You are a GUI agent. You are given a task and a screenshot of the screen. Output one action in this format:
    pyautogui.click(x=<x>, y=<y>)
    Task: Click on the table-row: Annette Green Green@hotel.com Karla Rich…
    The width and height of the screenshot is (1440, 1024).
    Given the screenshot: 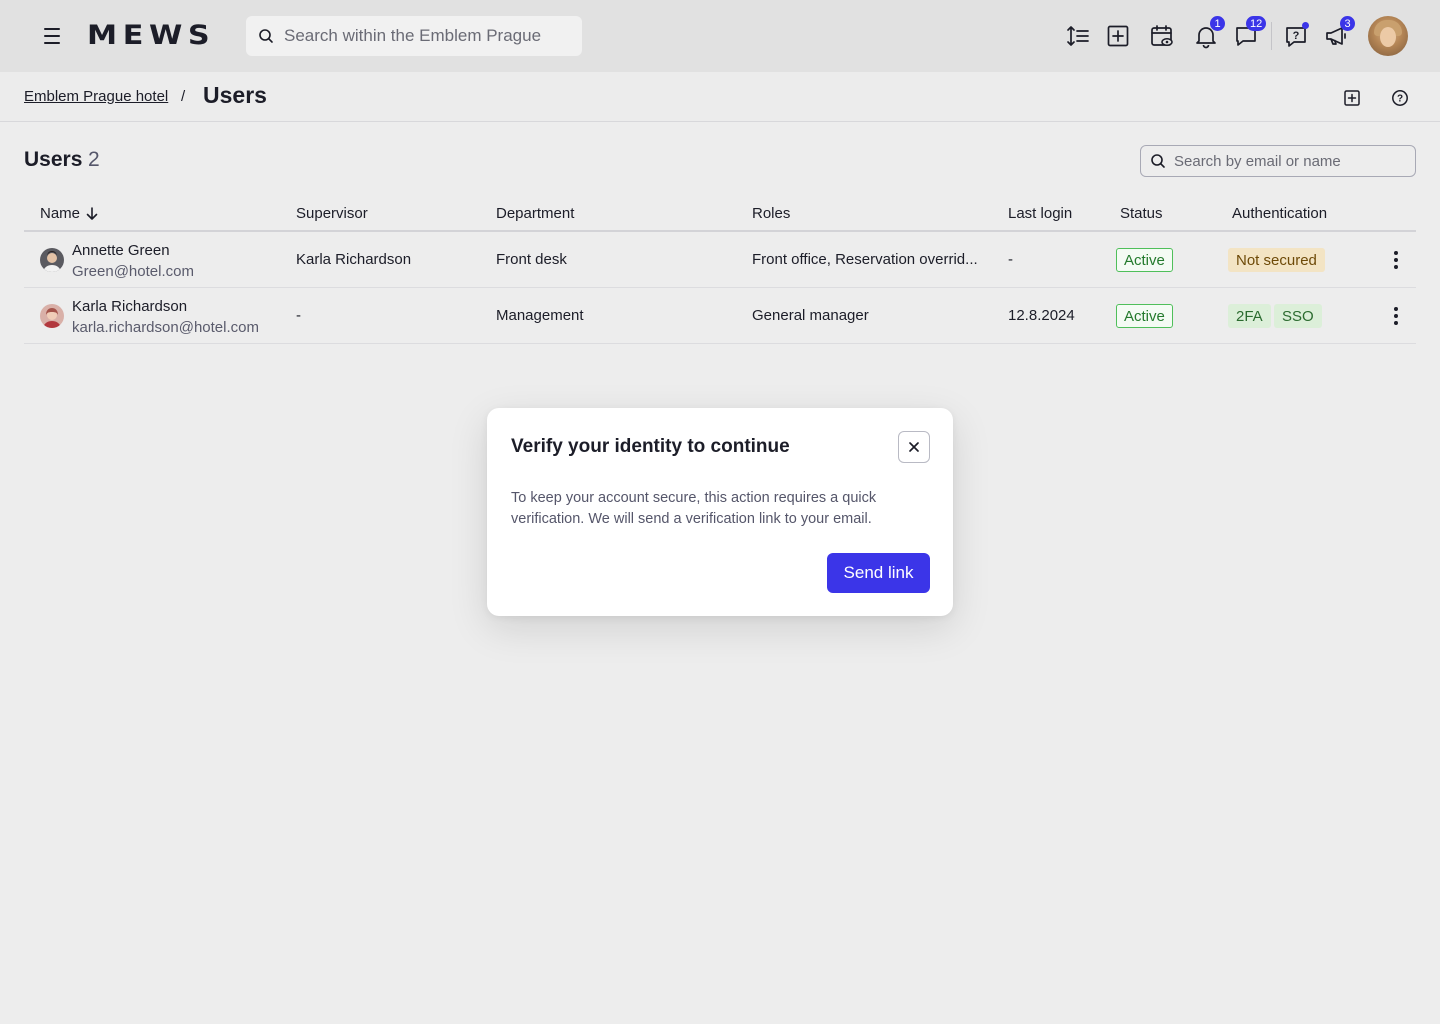 What is the action you would take?
    pyautogui.click(x=720, y=260)
    